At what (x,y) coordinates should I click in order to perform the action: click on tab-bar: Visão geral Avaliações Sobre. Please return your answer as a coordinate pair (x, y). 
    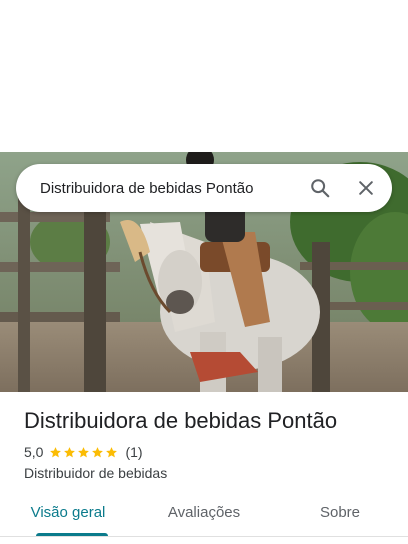
    Looking at the image, I should click on (204, 516).